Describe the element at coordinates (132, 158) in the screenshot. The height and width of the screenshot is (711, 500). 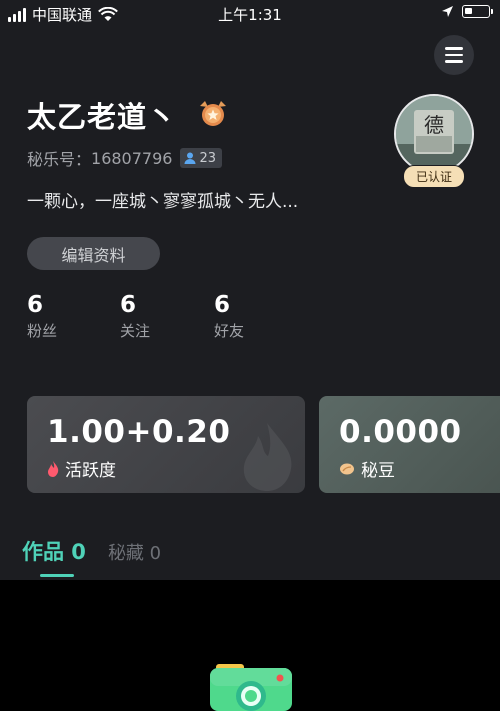
I see `user-id-value: 16807796` at that location.